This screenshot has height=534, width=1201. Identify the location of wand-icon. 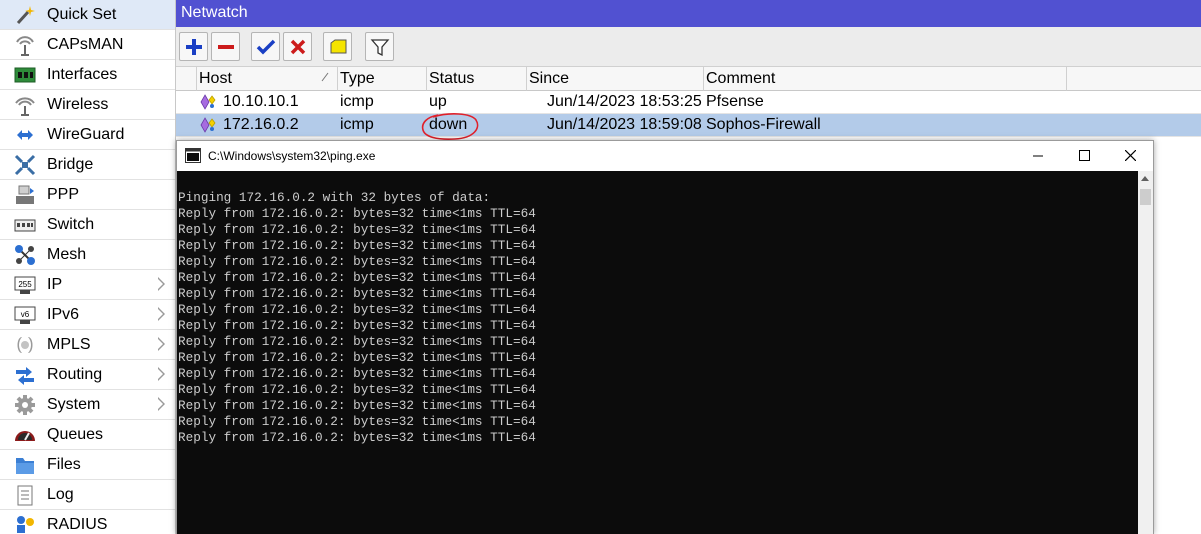
(25, 15).